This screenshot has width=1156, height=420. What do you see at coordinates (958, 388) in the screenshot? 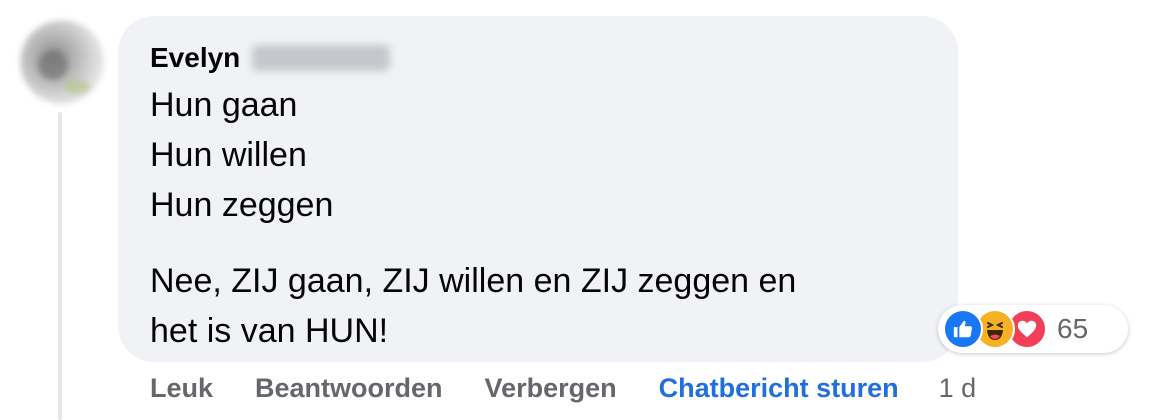
I see `timestamp: 1 d` at bounding box center [958, 388].